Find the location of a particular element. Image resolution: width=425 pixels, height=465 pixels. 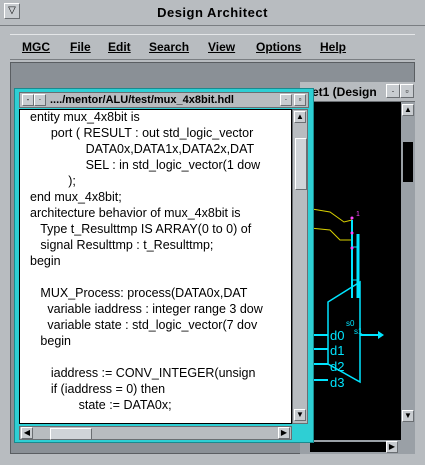

pin-label-d3: d3 is located at coordinates (337, 382).